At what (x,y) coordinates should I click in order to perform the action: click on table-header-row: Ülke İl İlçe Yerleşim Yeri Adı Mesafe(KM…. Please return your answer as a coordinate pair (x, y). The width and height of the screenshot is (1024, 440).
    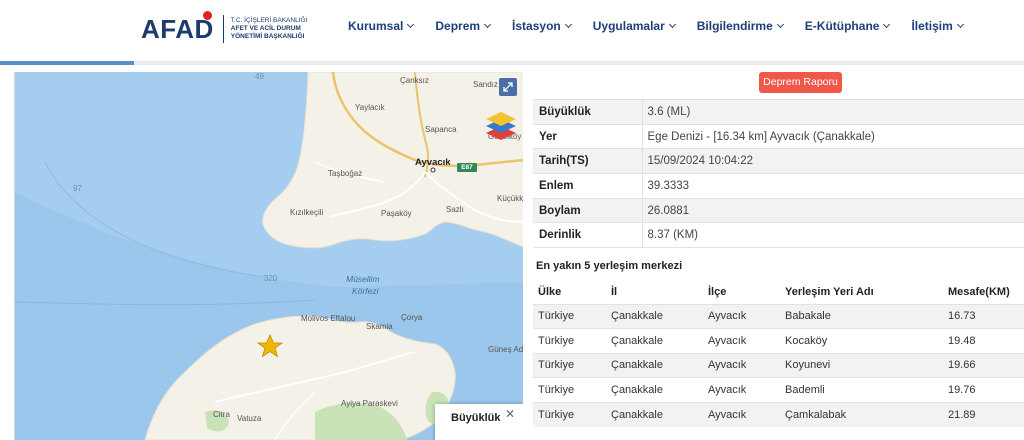
    Looking at the image, I should click on (778, 292).